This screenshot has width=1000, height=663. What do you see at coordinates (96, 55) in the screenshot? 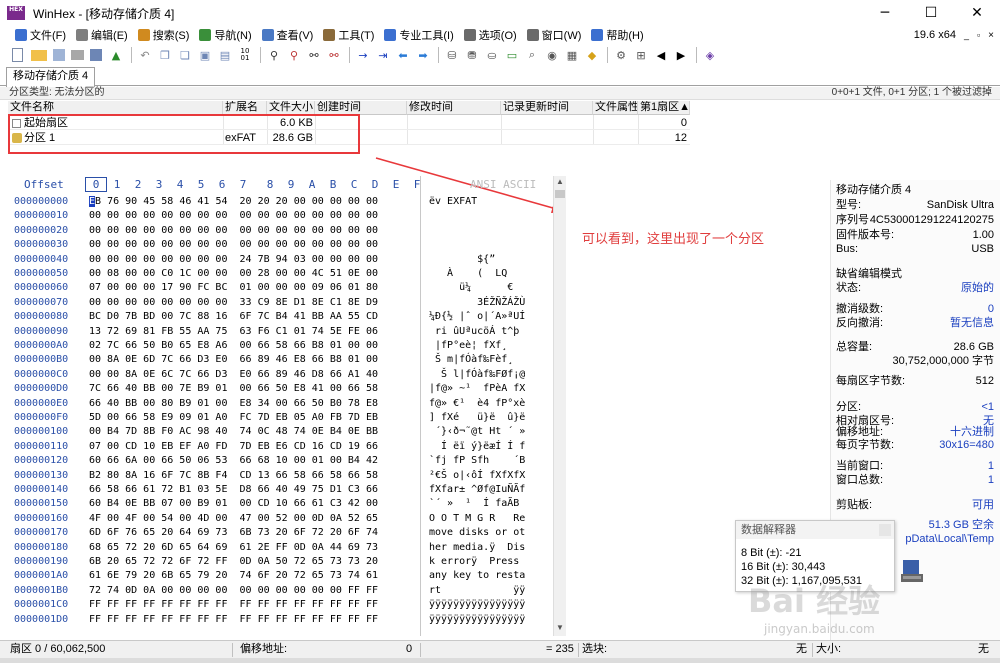
I see `properties-icon` at bounding box center [96, 55].